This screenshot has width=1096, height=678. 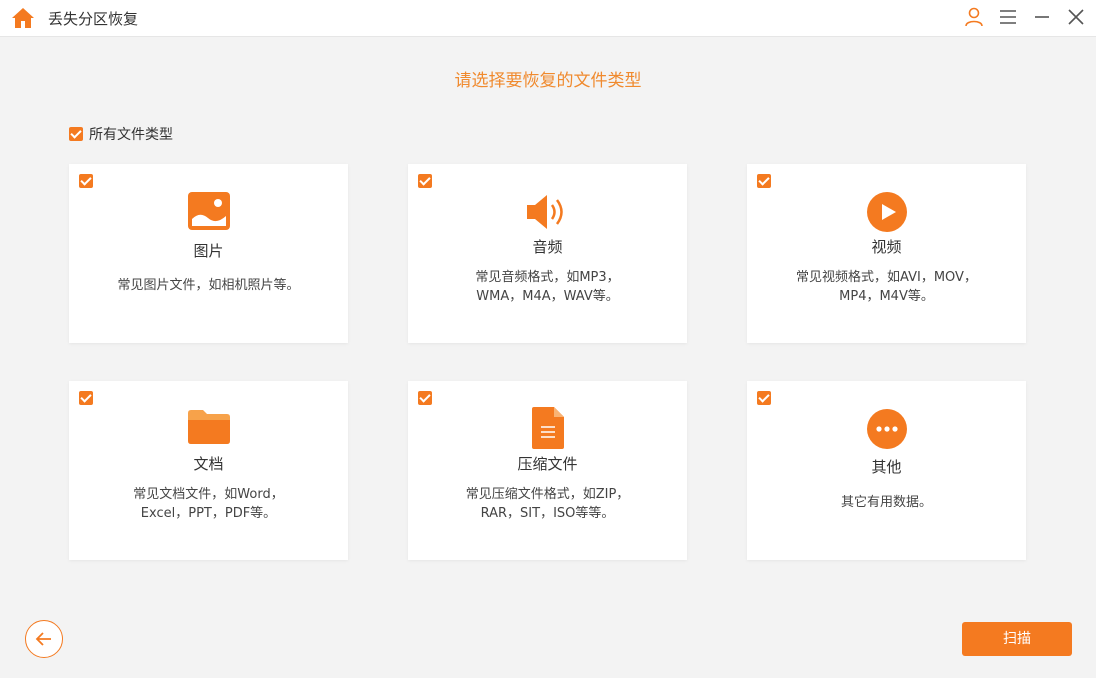 I want to click on home-icon, so click(x=23, y=18).